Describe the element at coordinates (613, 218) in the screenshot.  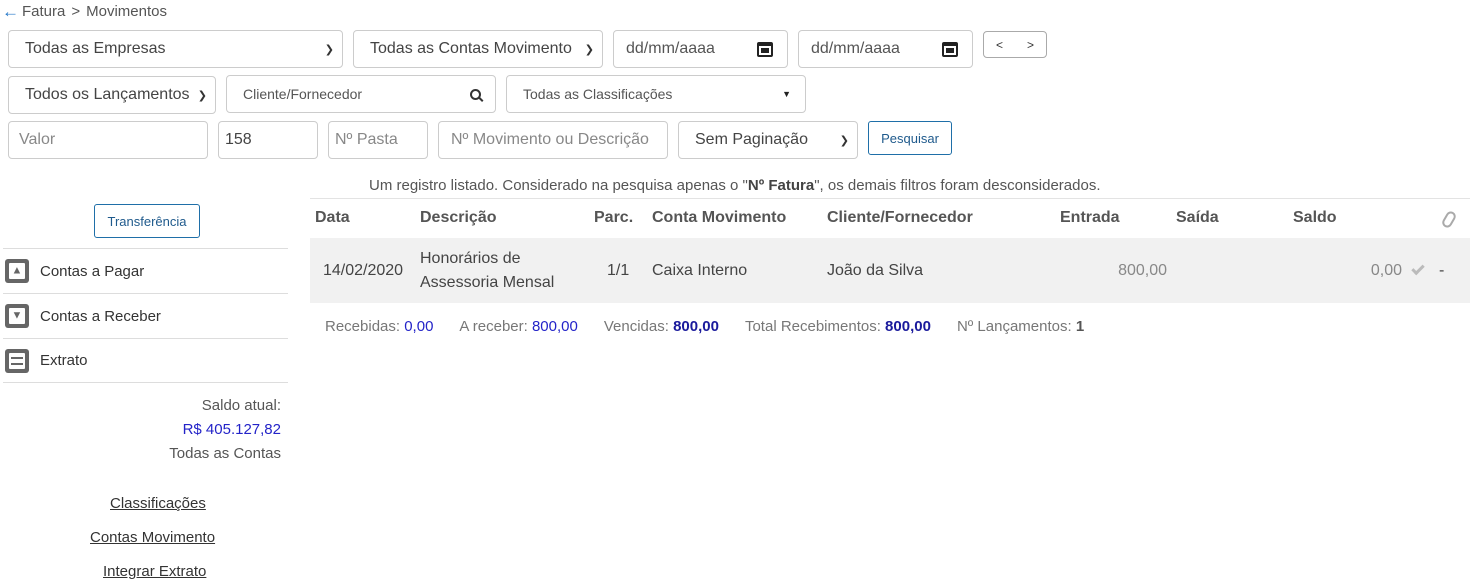
I see `col-parcela: Parc.` at that location.